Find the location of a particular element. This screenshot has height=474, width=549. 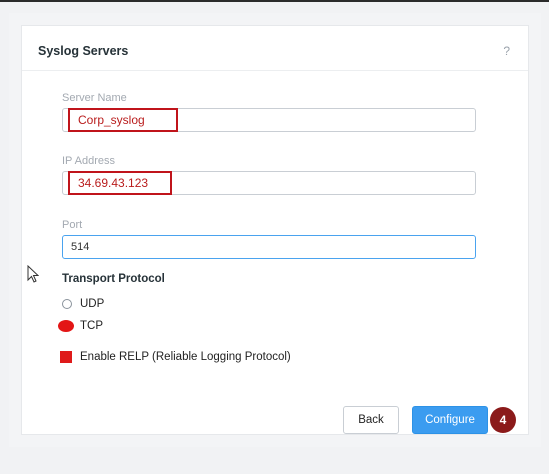

port-input: 514 is located at coordinates (269, 247).